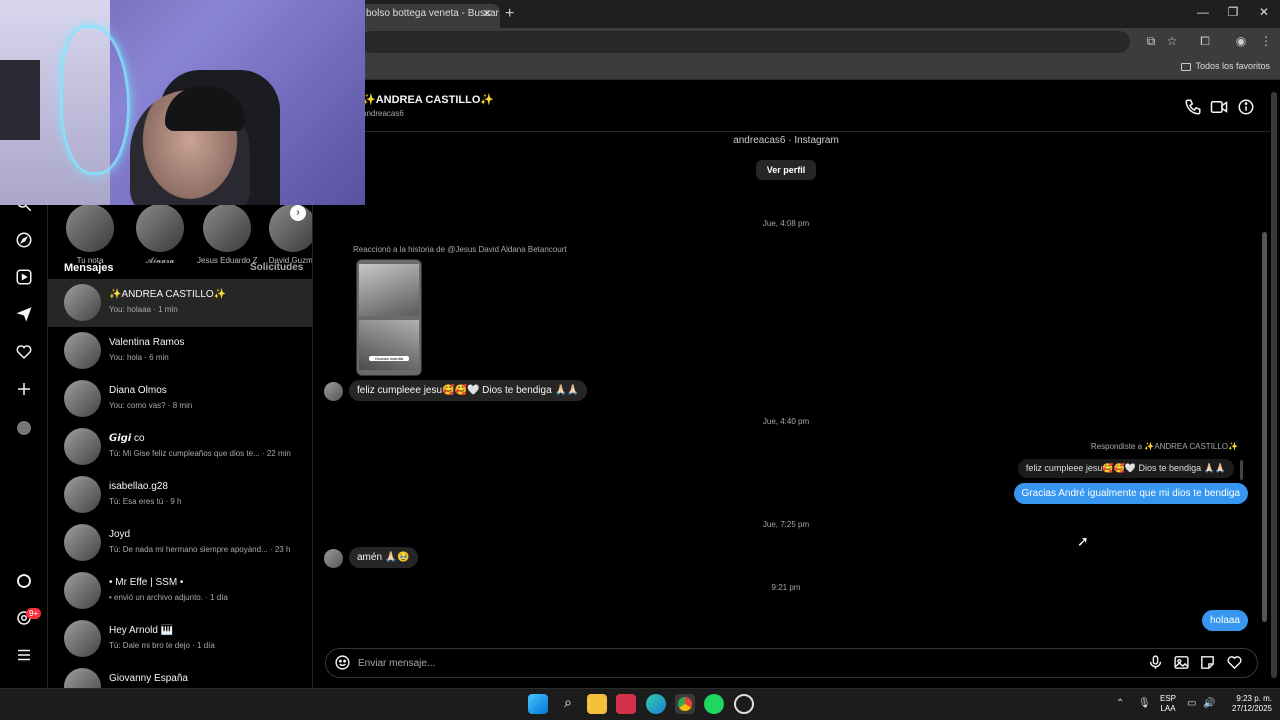  What do you see at coordinates (138, 390) in the screenshot?
I see `conversation-name: Diana Olmos` at bounding box center [138, 390].